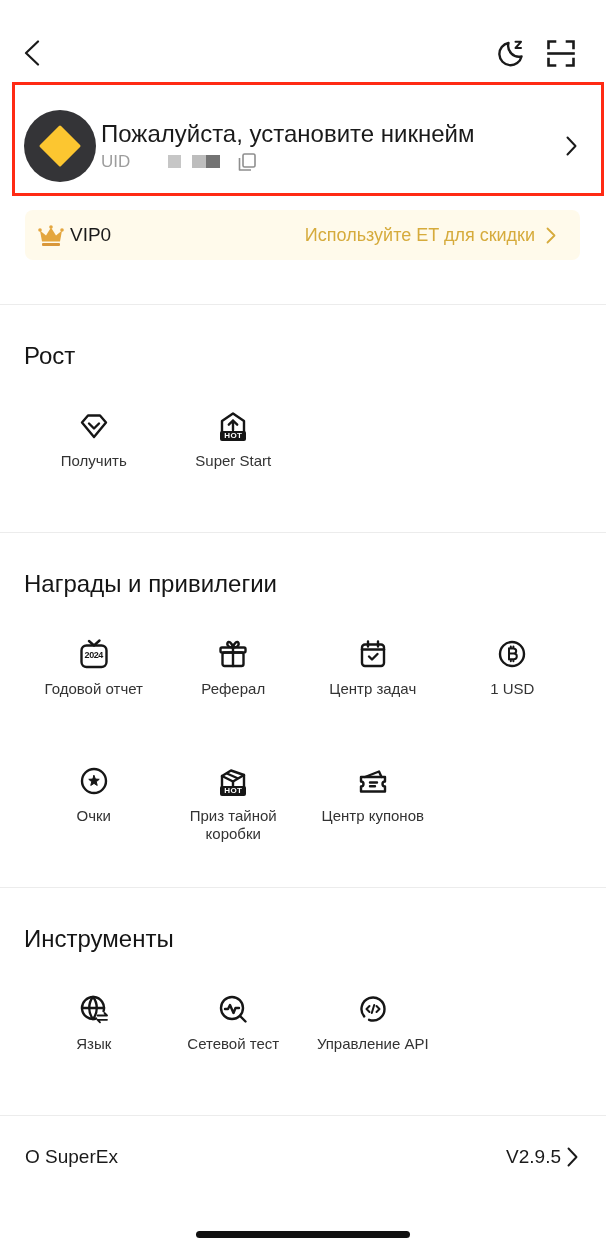 The height and width of the screenshot is (1251, 606). What do you see at coordinates (116, 161) in the screenshot?
I see `uid-label: UID` at bounding box center [116, 161].